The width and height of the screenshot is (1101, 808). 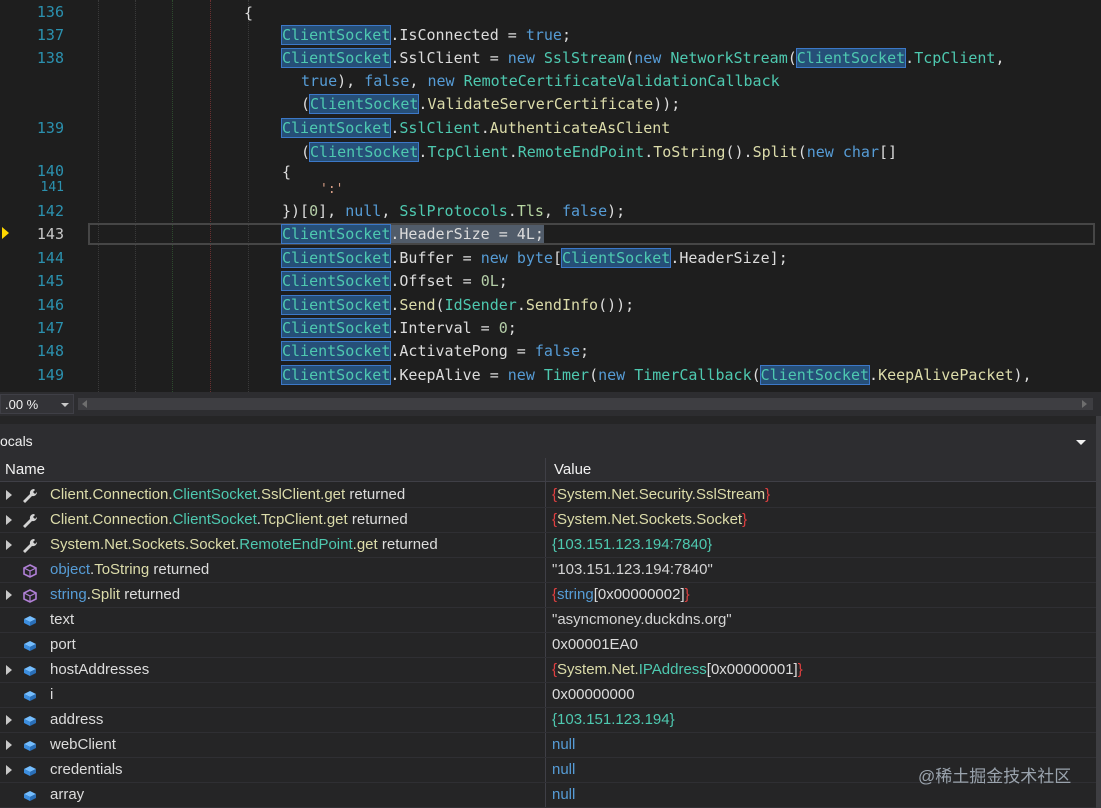 I want to click on code-token: new, so click(x=521, y=58).